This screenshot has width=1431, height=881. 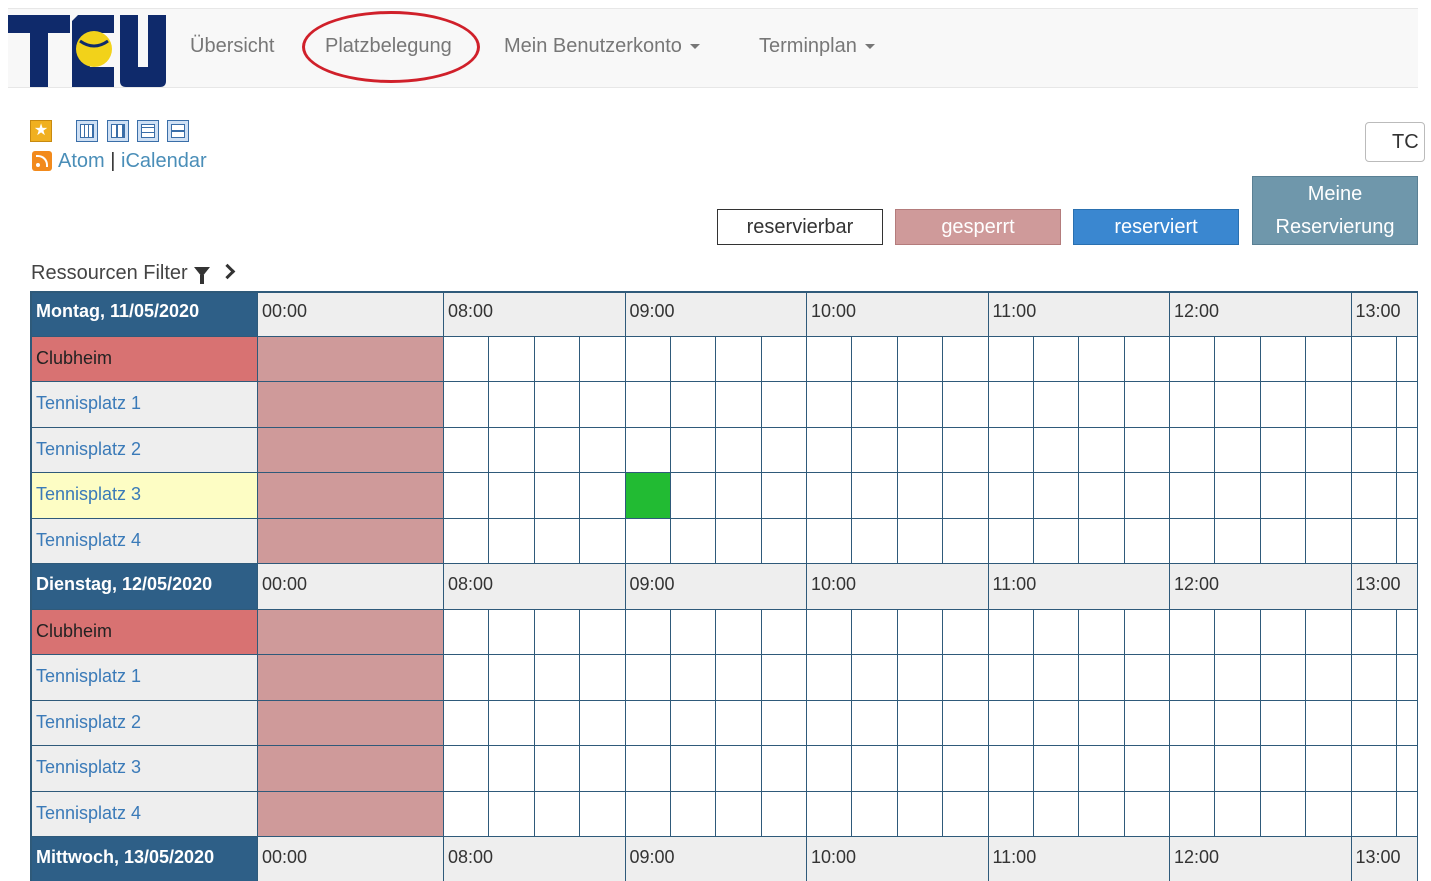 I want to click on resource-row-label: Tennisplatz 1, so click(x=144, y=678).